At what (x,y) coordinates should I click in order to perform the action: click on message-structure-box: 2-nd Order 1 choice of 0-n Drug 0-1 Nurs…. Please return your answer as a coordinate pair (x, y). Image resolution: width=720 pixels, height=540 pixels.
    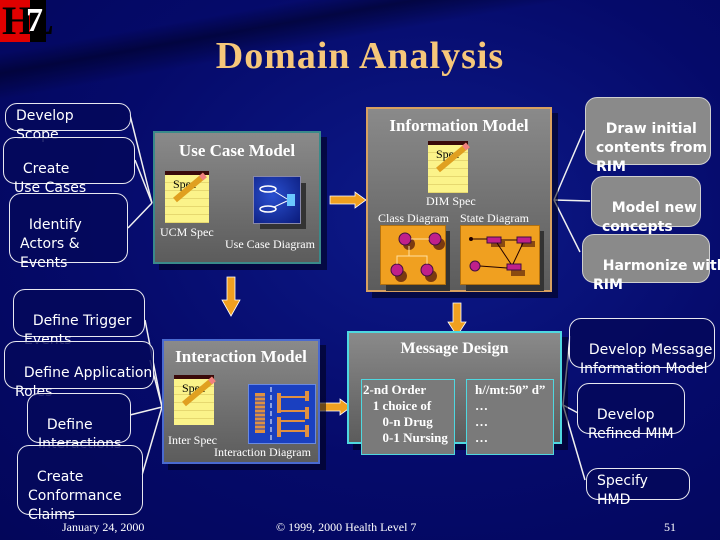
    Looking at the image, I should click on (408, 417).